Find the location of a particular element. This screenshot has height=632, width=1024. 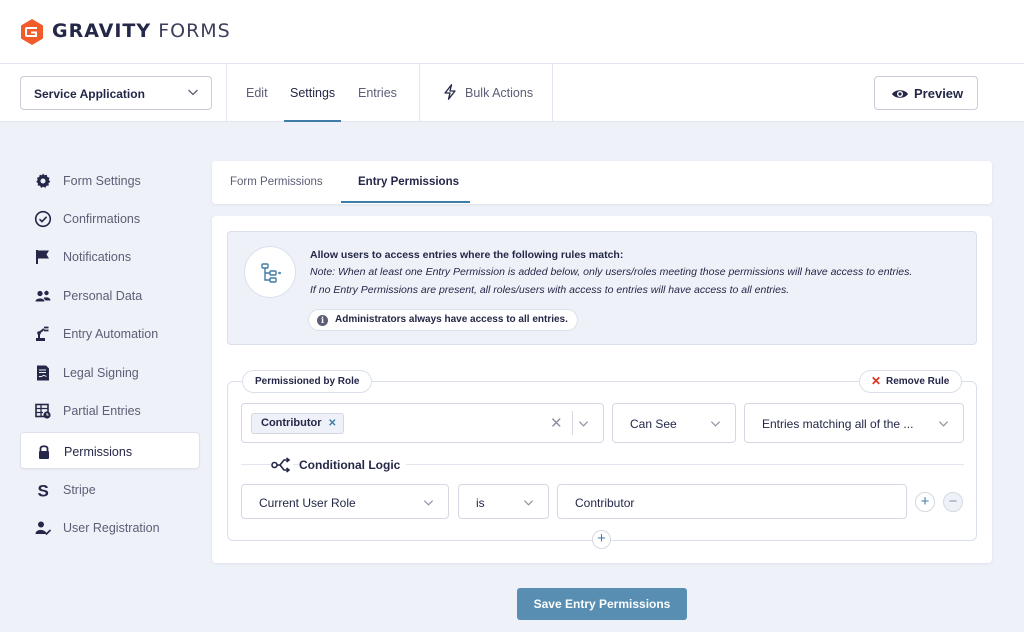

remove-rule-button: ✕ Remove Rule is located at coordinates (911, 381).